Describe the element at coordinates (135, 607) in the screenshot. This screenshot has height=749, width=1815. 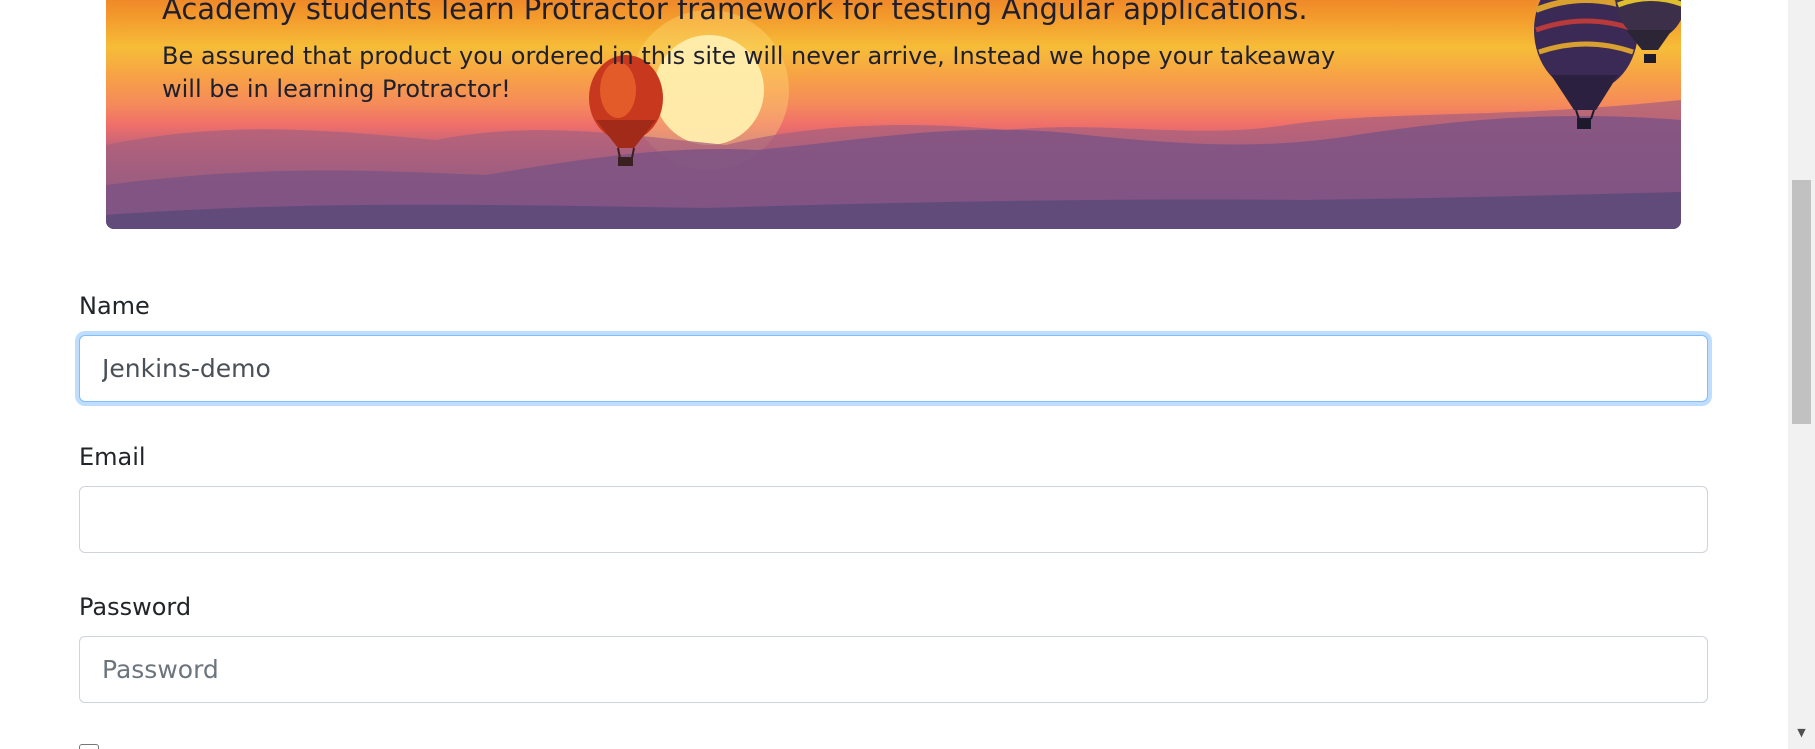
I see `password-label: Password` at that location.